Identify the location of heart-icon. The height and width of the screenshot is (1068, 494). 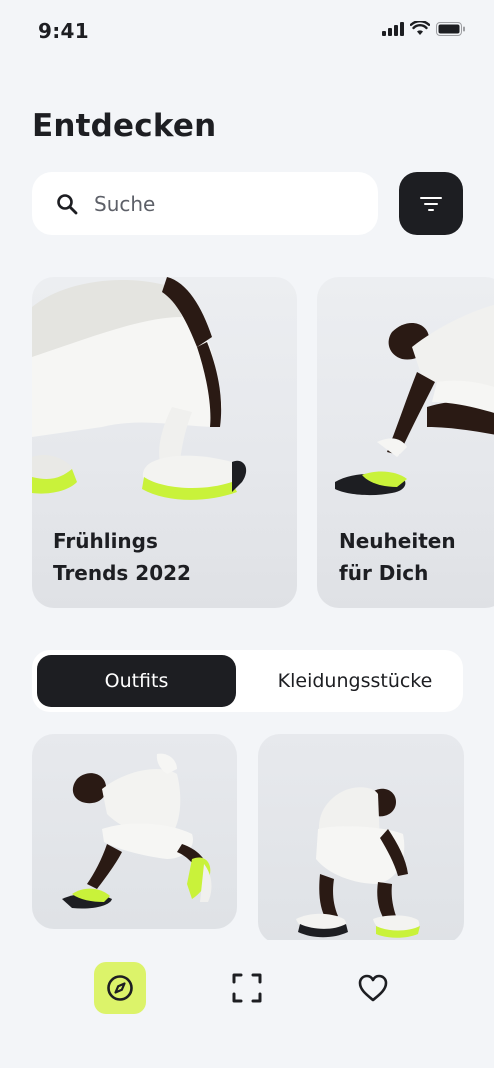
(373, 988).